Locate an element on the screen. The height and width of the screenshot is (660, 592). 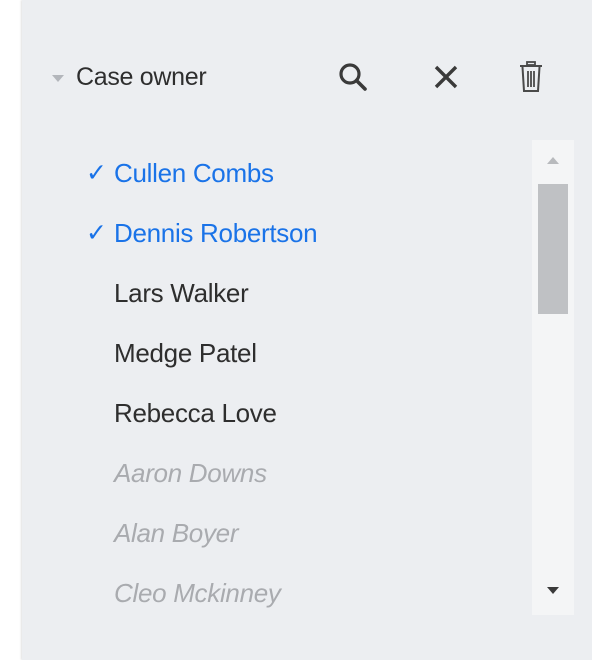
list-item-medge-patel: Medge Patel is located at coordinates (302, 353).